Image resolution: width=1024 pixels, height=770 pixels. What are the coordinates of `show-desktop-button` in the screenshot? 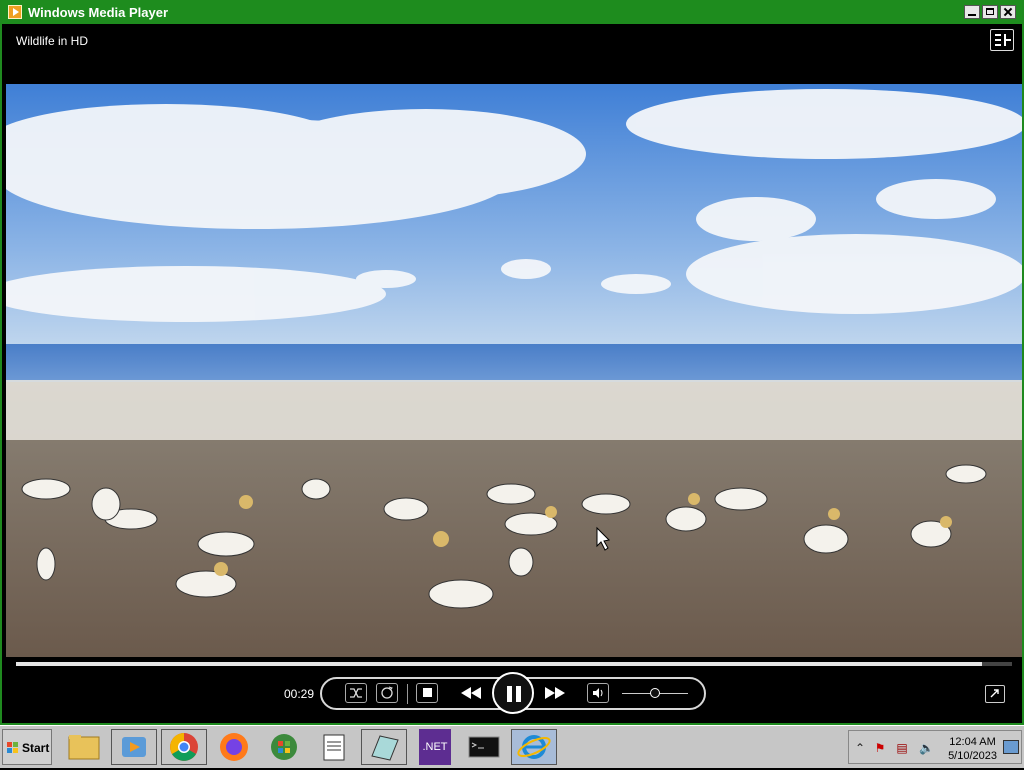 It's located at (1011, 747).